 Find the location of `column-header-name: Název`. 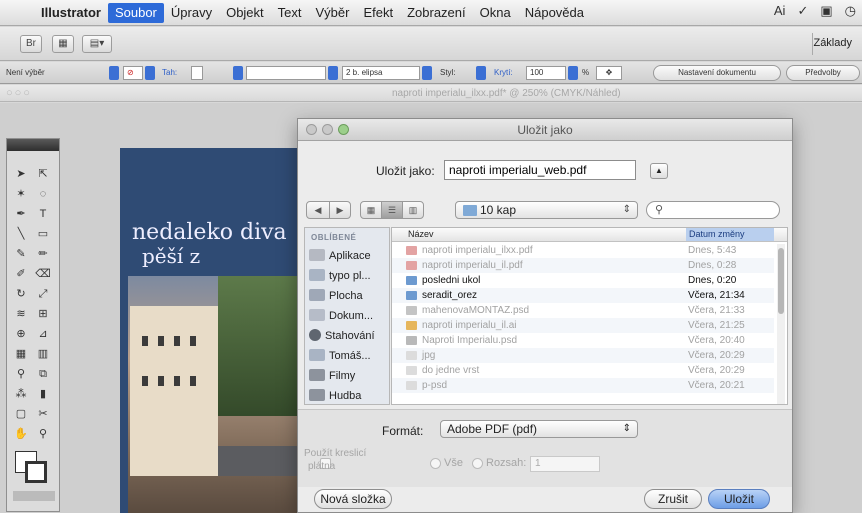

column-header-name: Název is located at coordinates (421, 234).